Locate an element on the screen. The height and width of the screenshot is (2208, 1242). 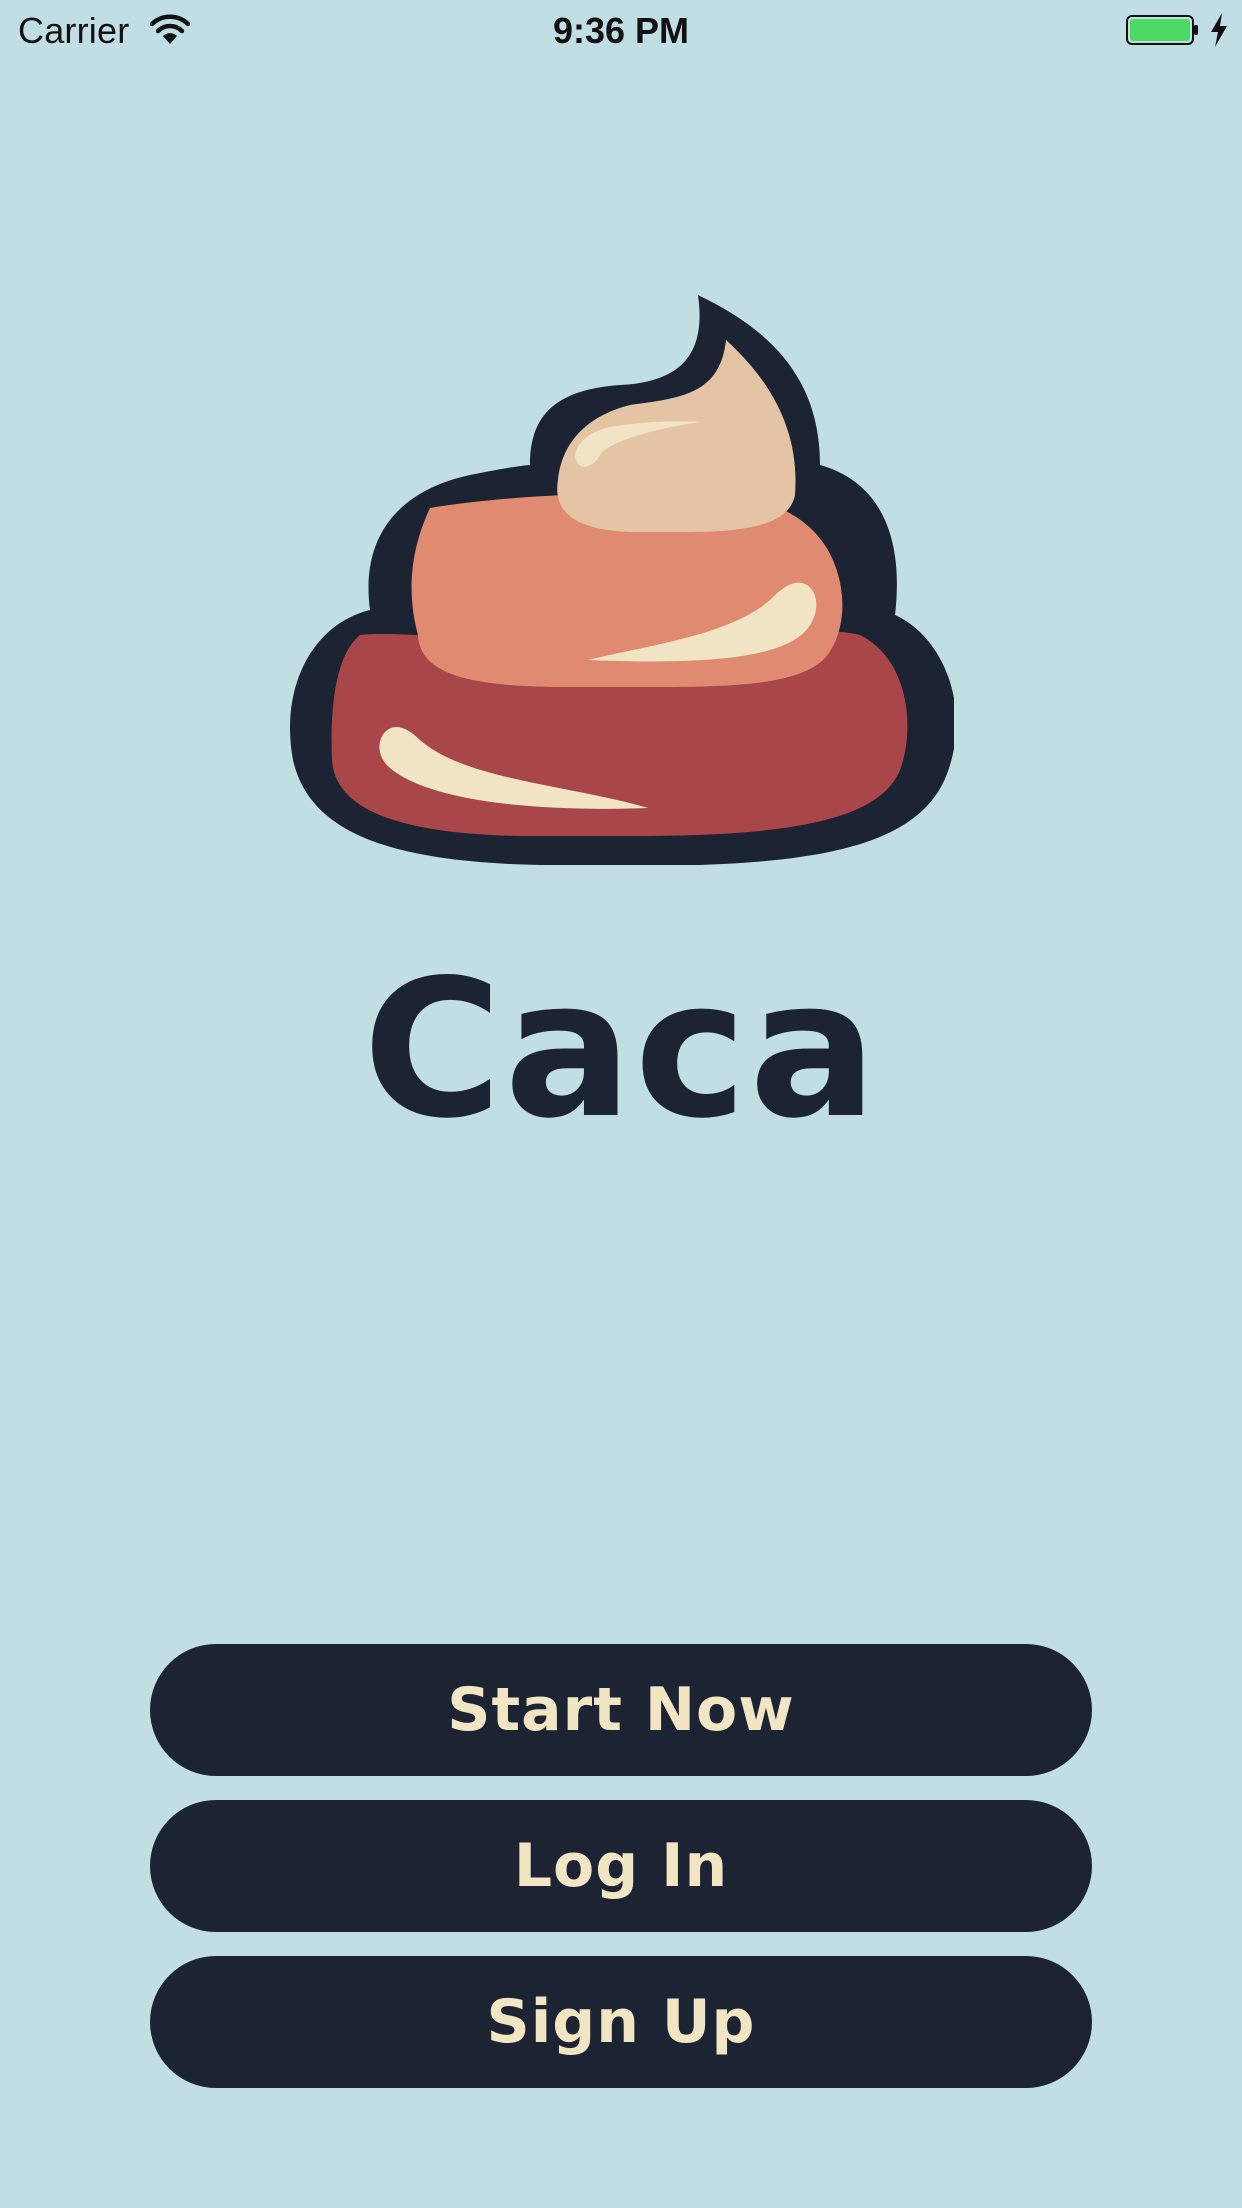
log-in-button: Log In is located at coordinates (621, 1866).